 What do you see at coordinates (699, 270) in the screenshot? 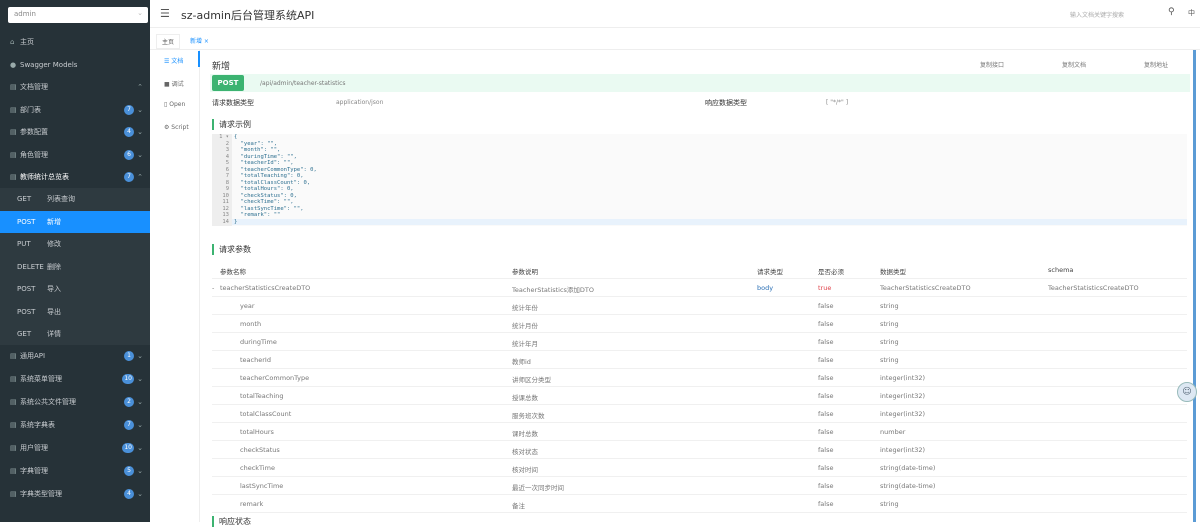
I see `params-header-row: 参数名称 参数说明 请求类型 是否必须 数据类型 schema` at bounding box center [699, 270].